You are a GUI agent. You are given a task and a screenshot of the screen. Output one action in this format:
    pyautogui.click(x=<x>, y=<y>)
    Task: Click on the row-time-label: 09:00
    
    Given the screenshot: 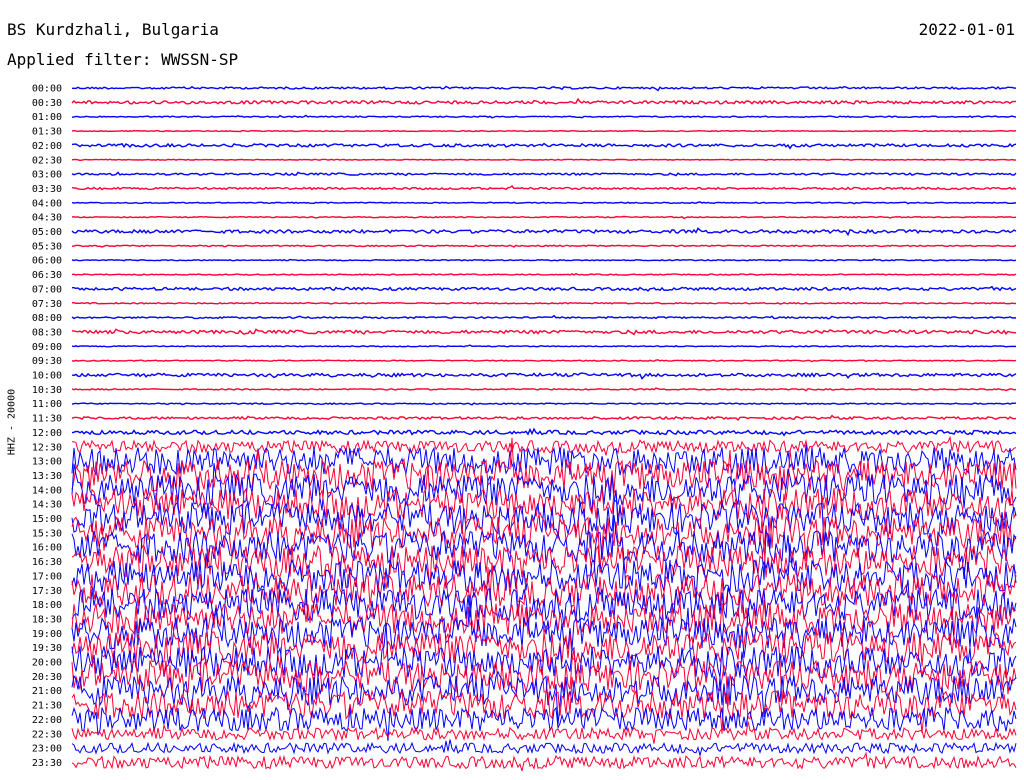 What is the action you would take?
    pyautogui.click(x=47, y=347)
    